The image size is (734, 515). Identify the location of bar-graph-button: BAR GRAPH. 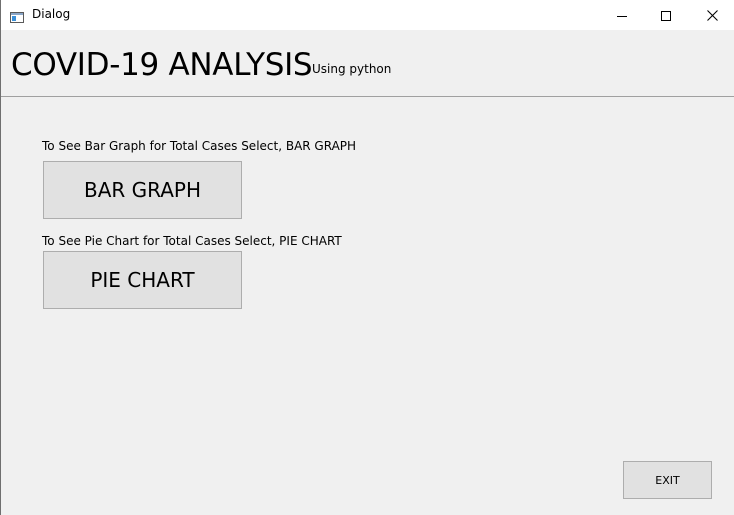
(142, 190).